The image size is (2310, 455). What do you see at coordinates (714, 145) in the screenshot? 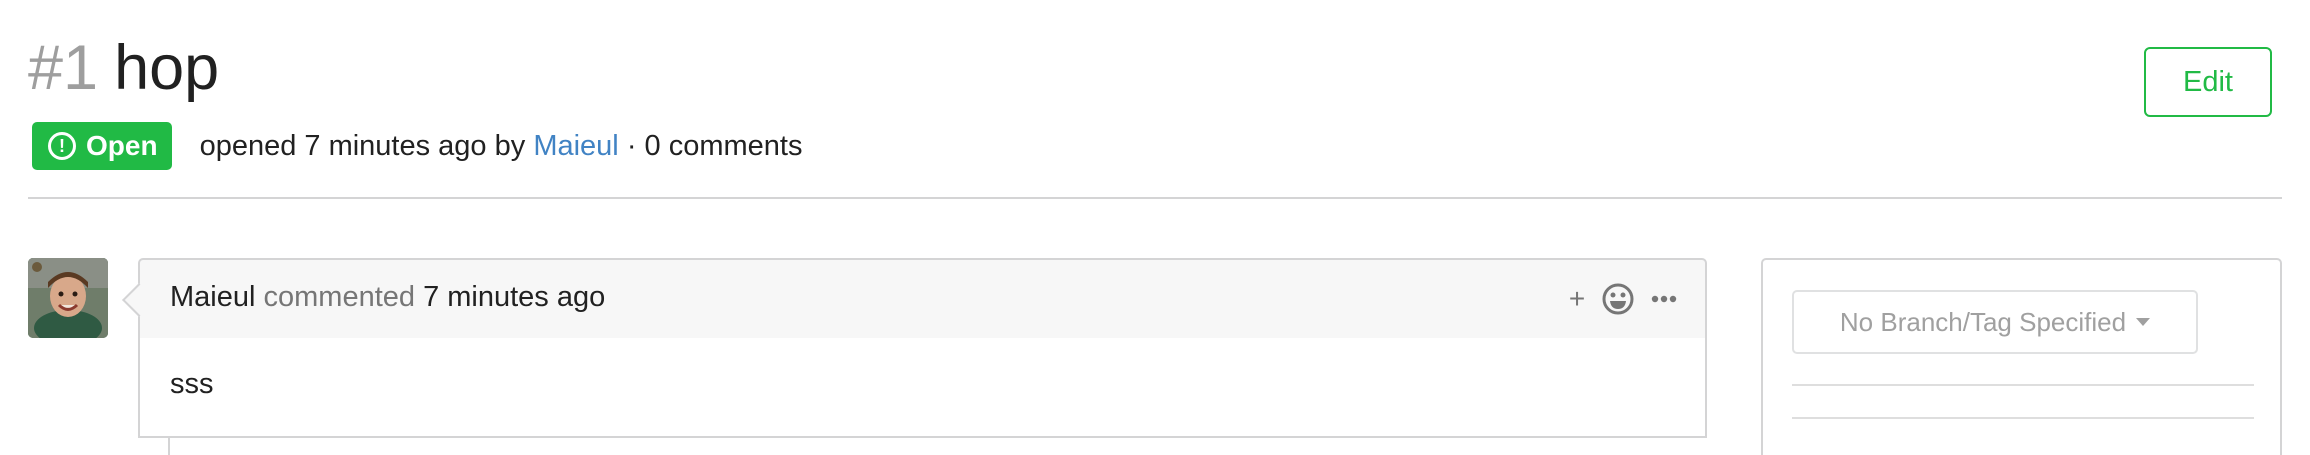
I see `meta-suffix: · 0 comments` at bounding box center [714, 145].